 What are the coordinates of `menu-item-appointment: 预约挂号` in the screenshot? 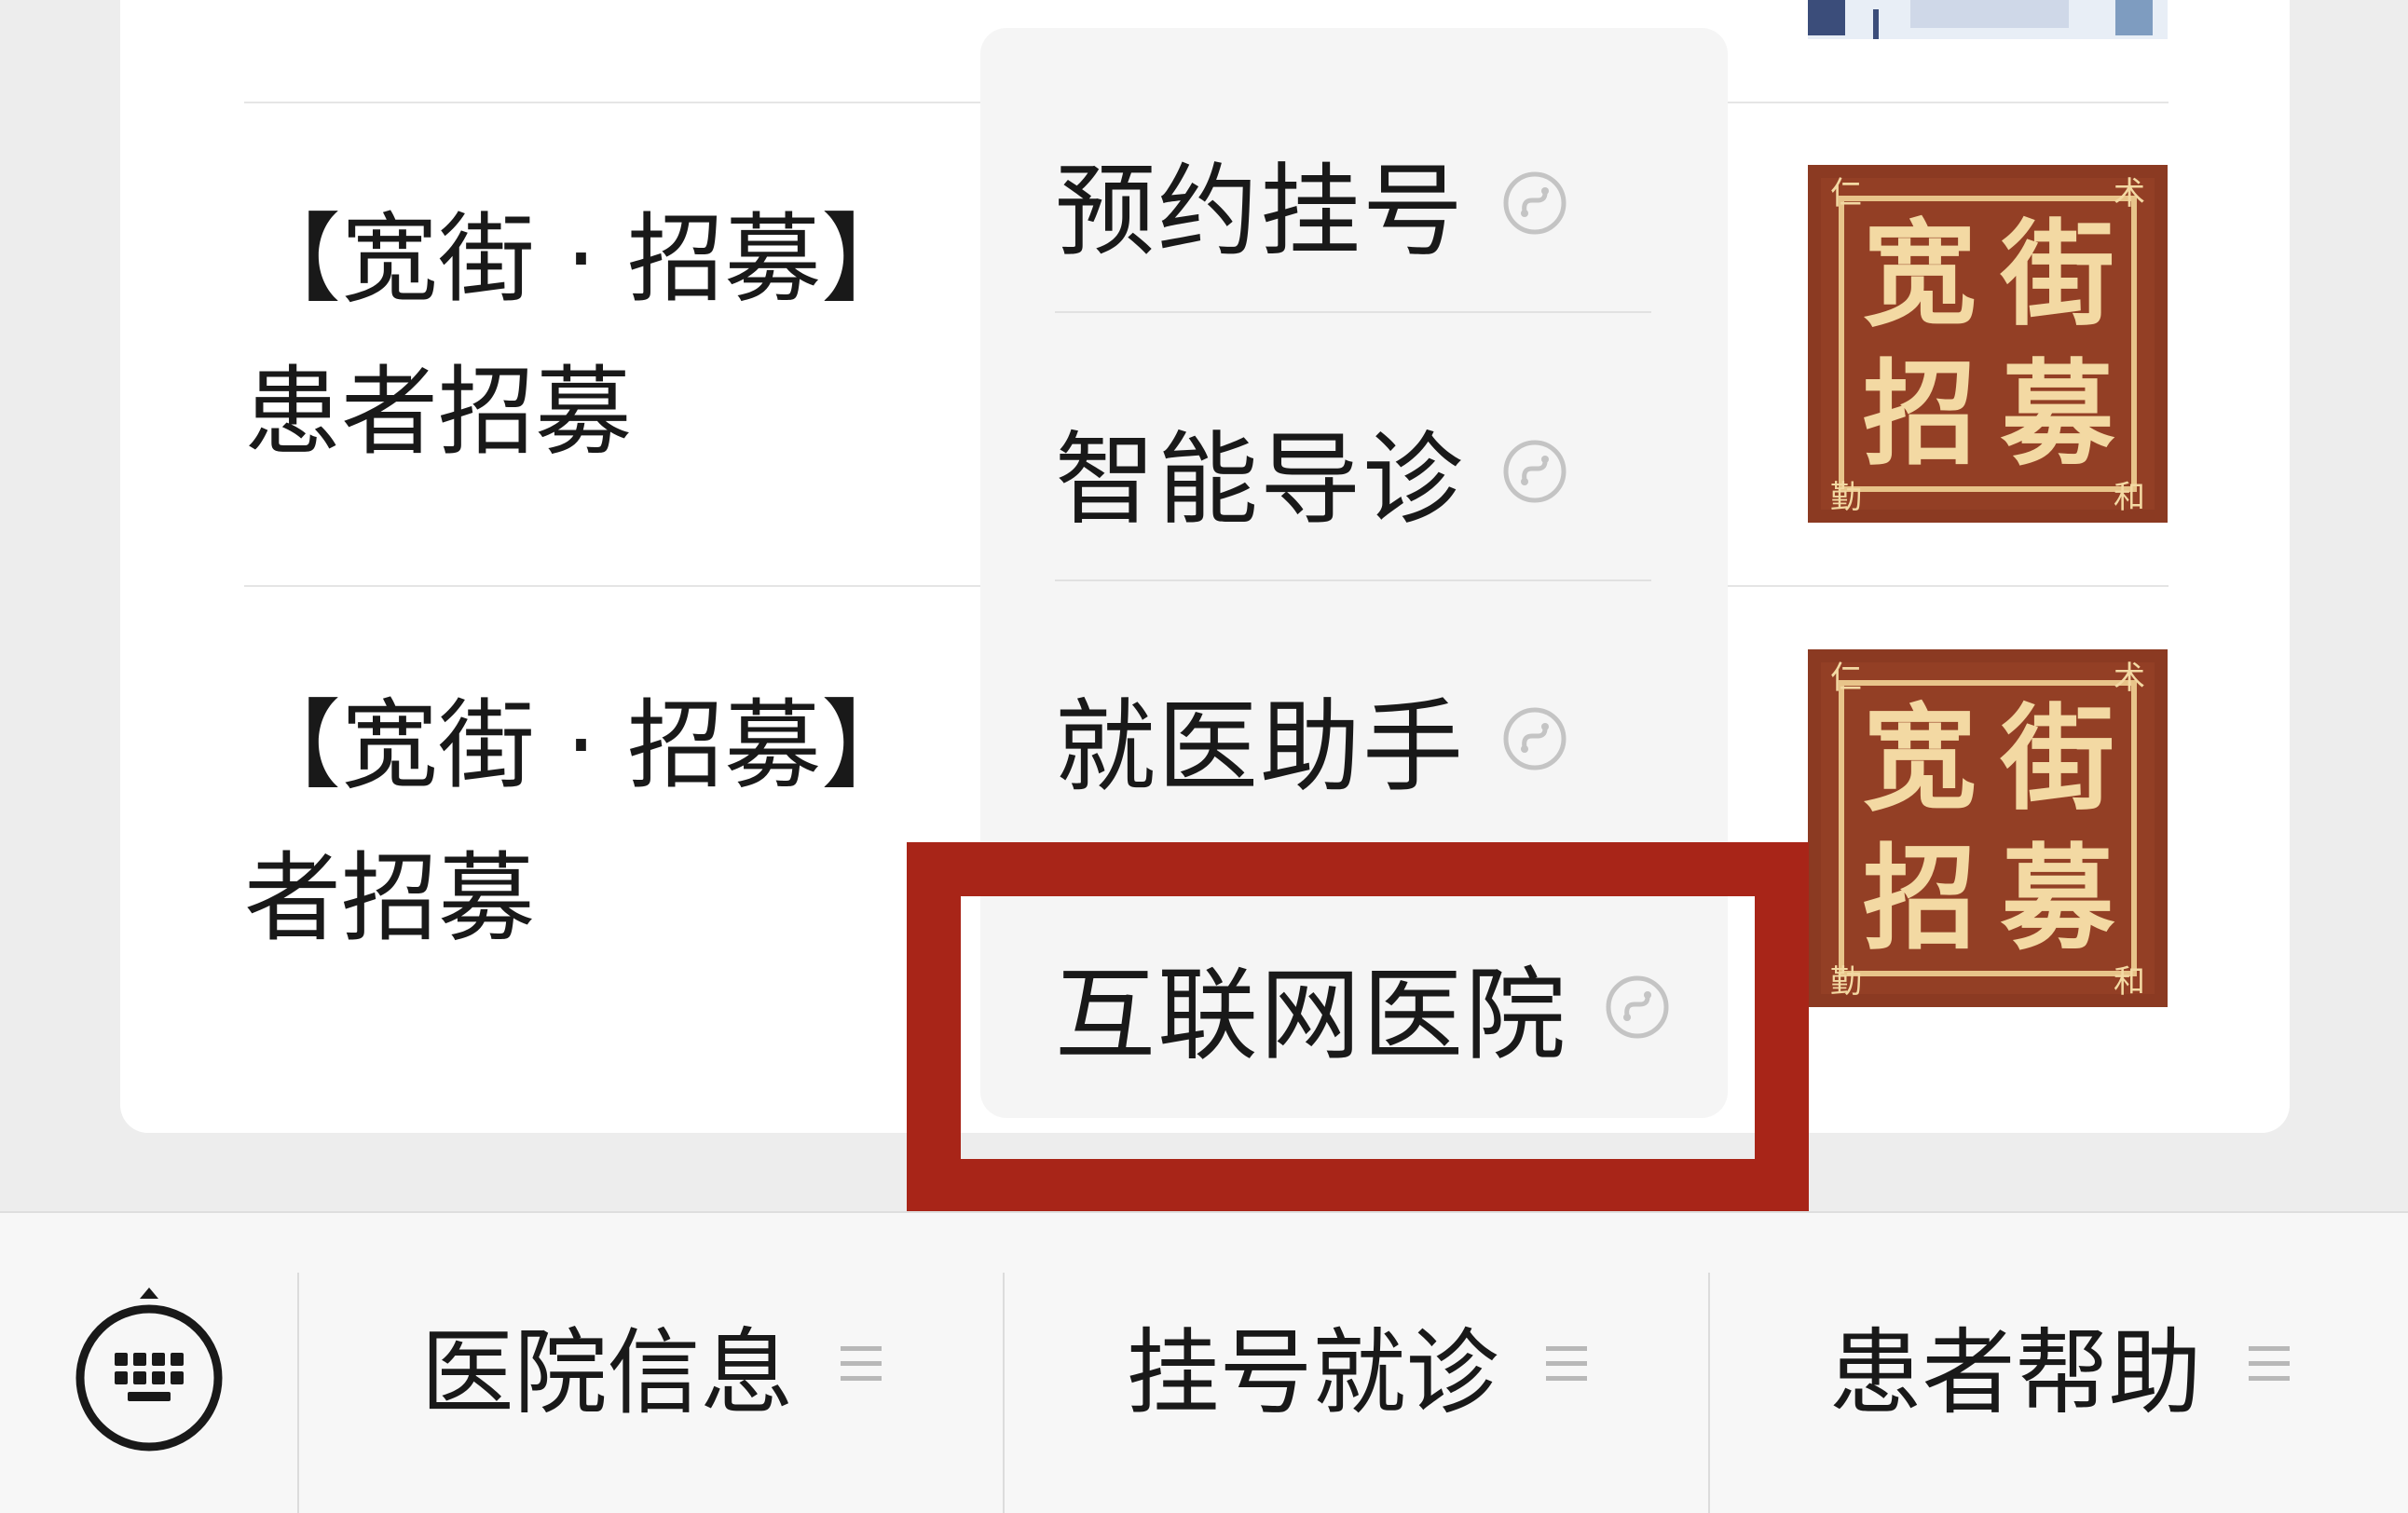 It's located at (1354, 203).